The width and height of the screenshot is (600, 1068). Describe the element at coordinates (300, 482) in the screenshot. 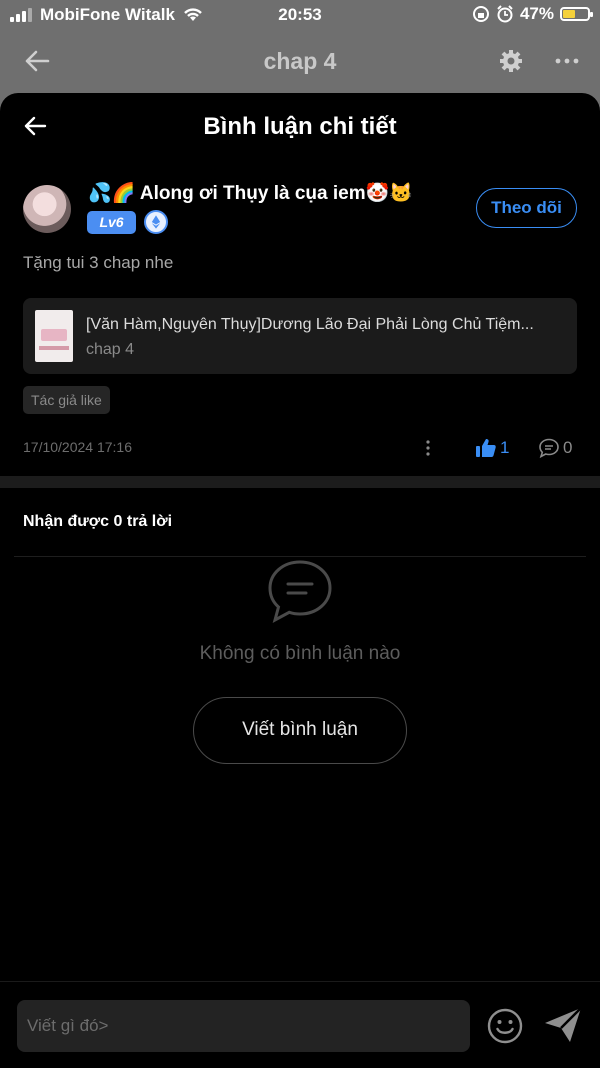

I see `section-divider` at that location.